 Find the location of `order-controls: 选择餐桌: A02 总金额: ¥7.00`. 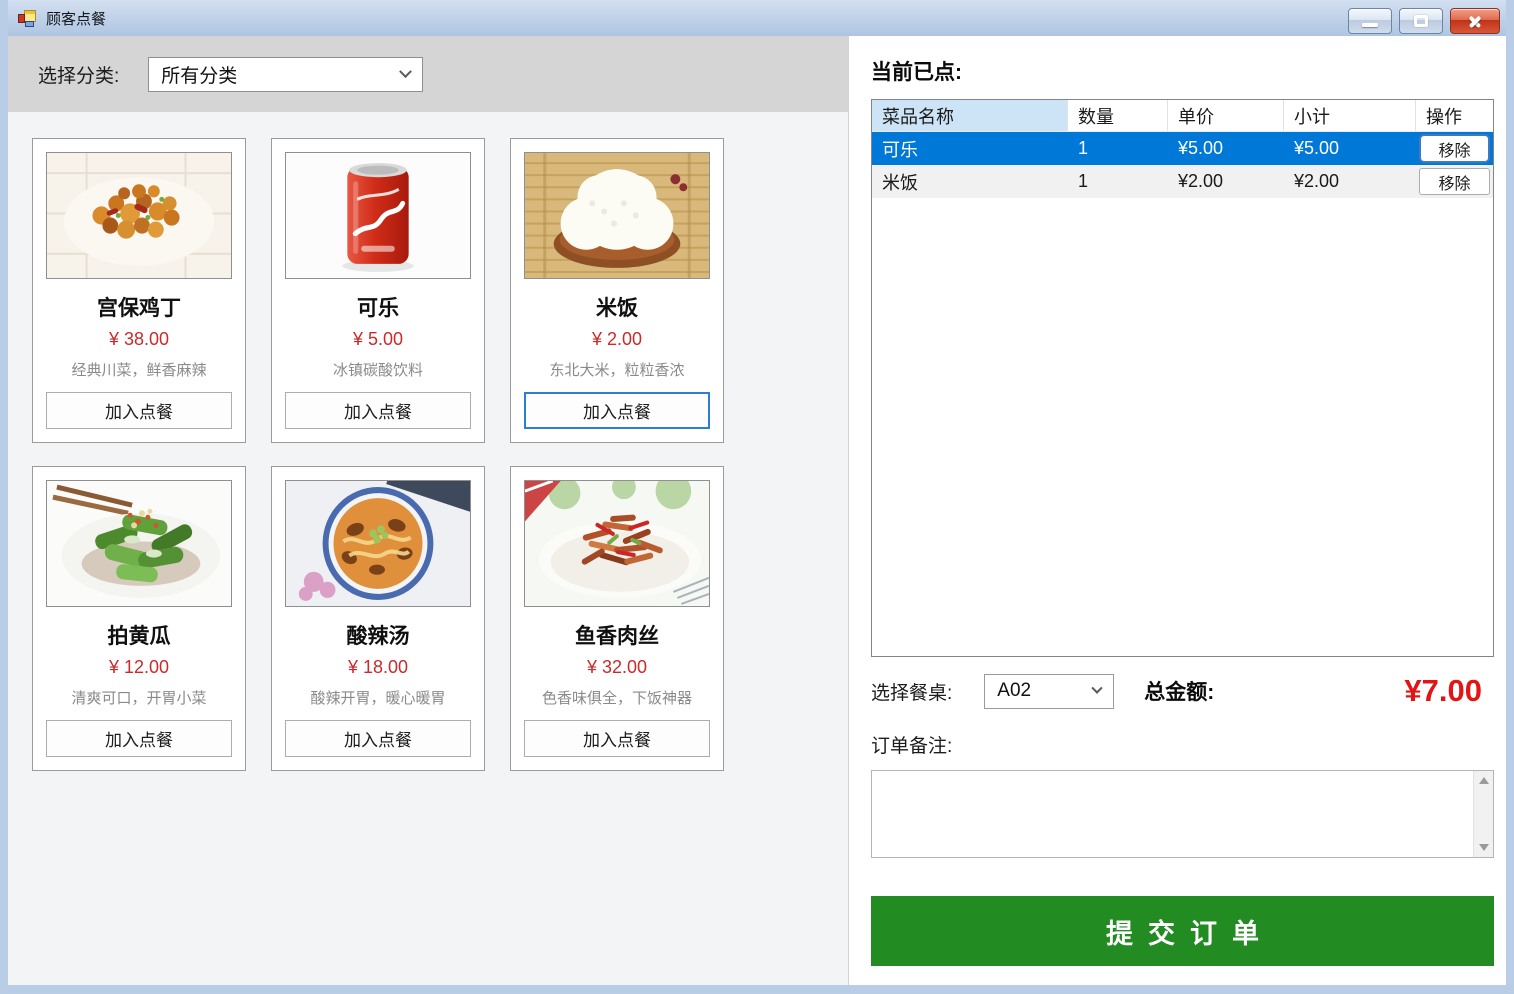

order-controls: 选择餐桌: A02 总金额: ¥7.00 is located at coordinates (1182, 691).